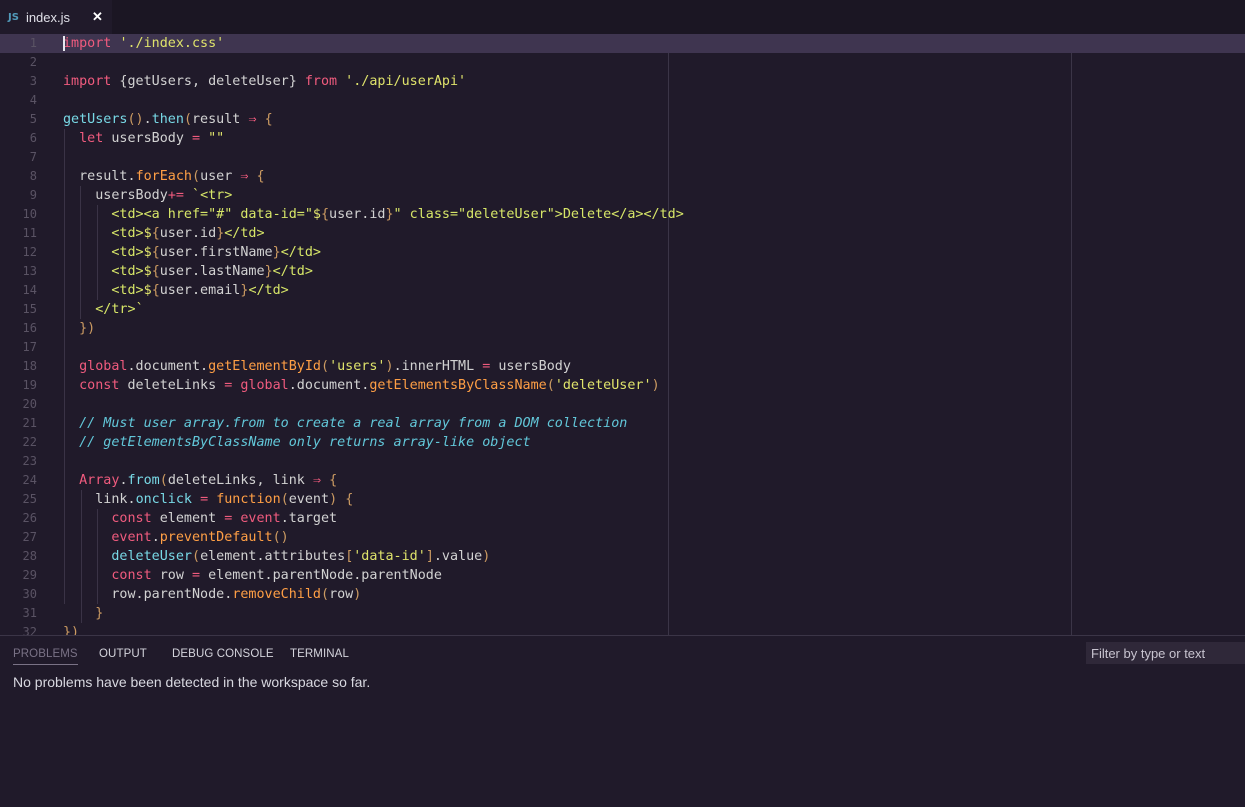 The height and width of the screenshot is (807, 1245). What do you see at coordinates (622, 461) in the screenshot?
I see `code-line: 23` at bounding box center [622, 461].